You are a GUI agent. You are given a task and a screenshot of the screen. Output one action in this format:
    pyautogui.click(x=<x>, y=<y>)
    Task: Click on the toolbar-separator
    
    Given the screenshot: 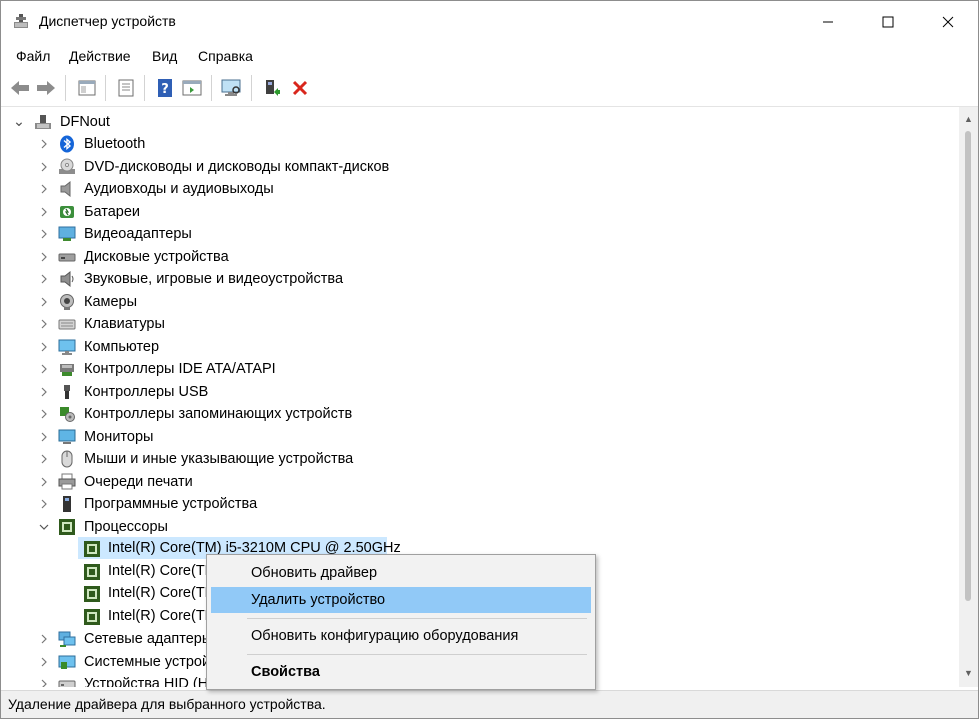 What is the action you would take?
    pyautogui.click(x=144, y=88)
    